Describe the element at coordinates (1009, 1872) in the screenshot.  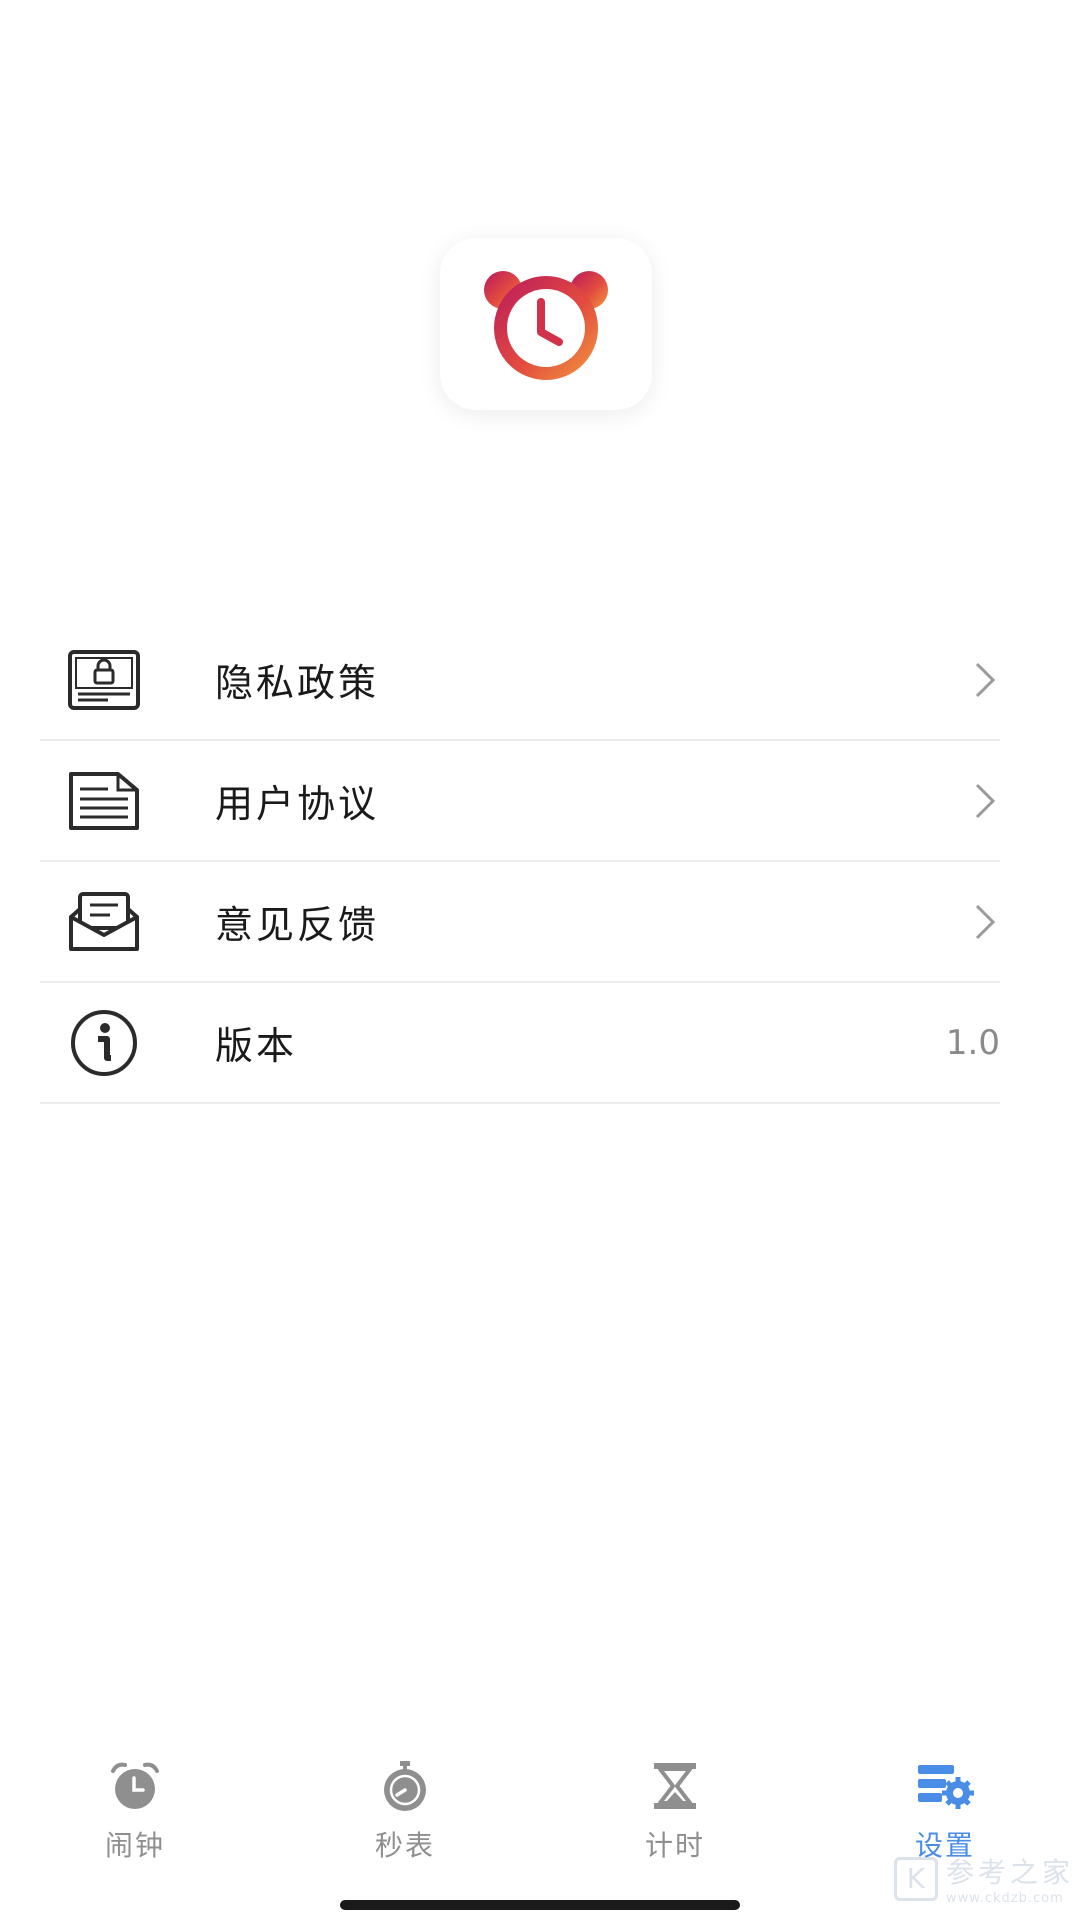
I see `watermark-text: 参考之家` at that location.